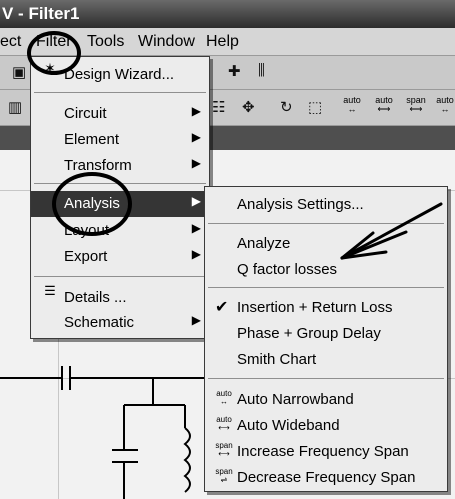 Image resolution: width=455 pixels, height=499 pixels. I want to click on increase-span-icon: span ⟷, so click(224, 449).